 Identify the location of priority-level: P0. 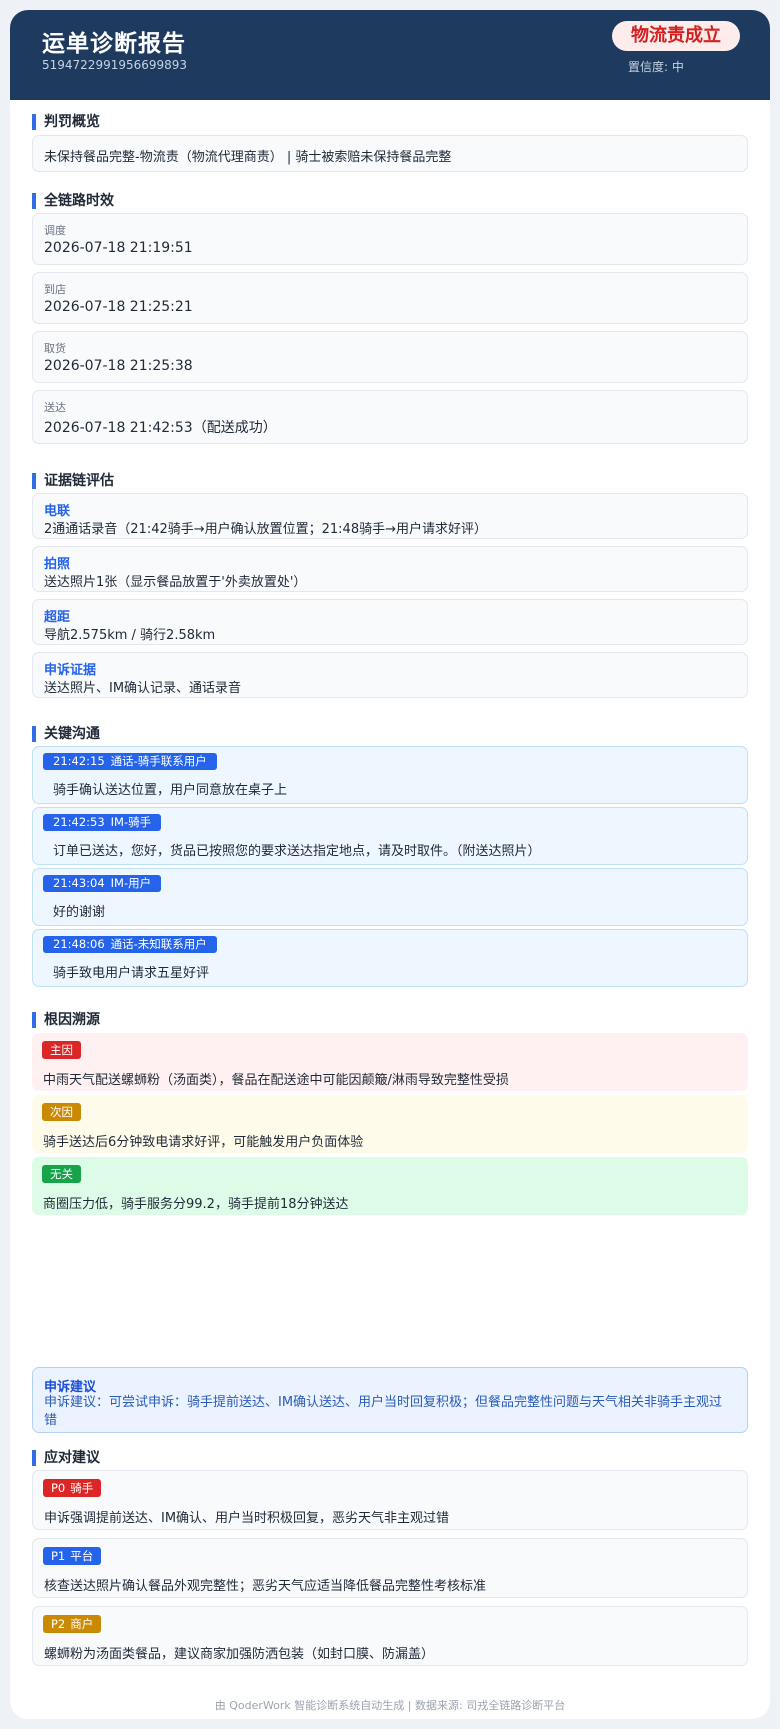
(58, 1488).